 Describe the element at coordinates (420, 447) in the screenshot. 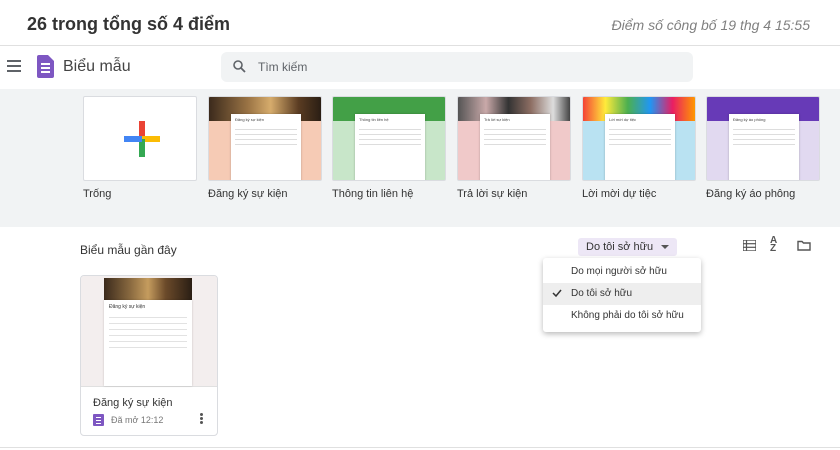

I see `divider` at that location.